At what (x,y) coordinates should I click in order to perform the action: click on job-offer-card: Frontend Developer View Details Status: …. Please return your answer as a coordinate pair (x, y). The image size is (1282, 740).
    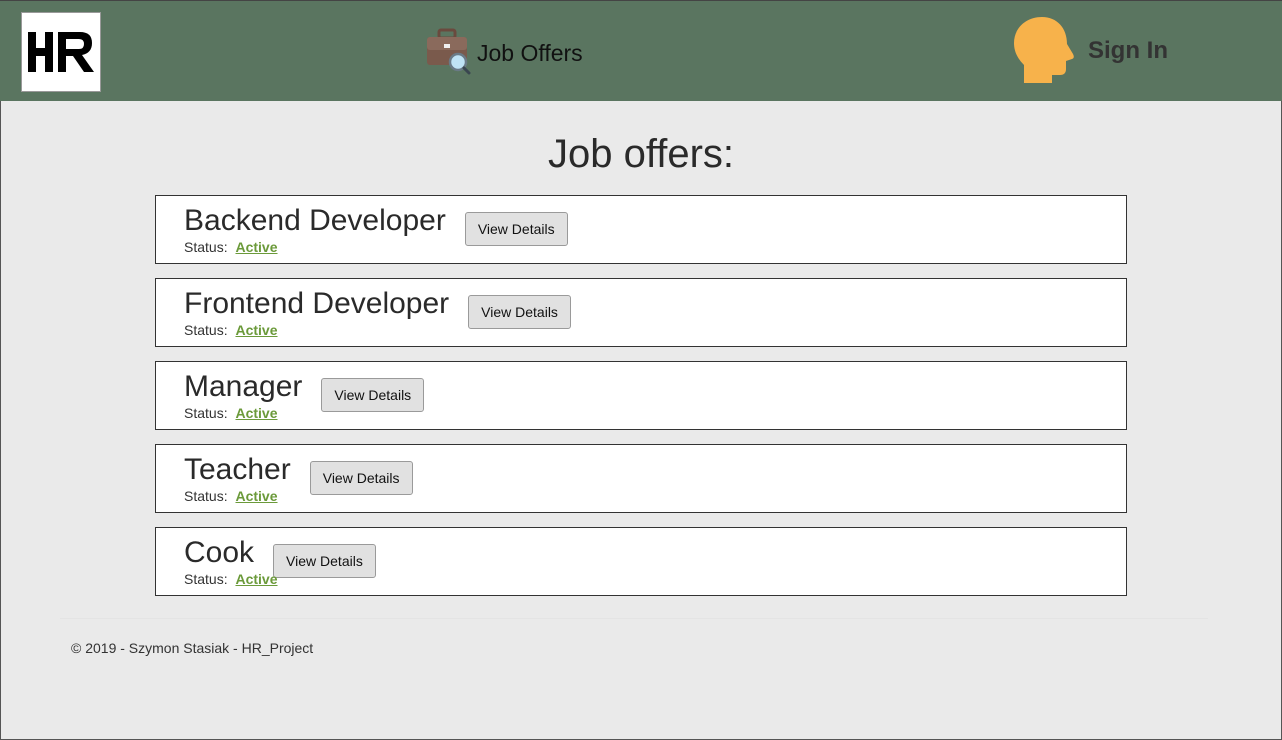
    Looking at the image, I should click on (641, 312).